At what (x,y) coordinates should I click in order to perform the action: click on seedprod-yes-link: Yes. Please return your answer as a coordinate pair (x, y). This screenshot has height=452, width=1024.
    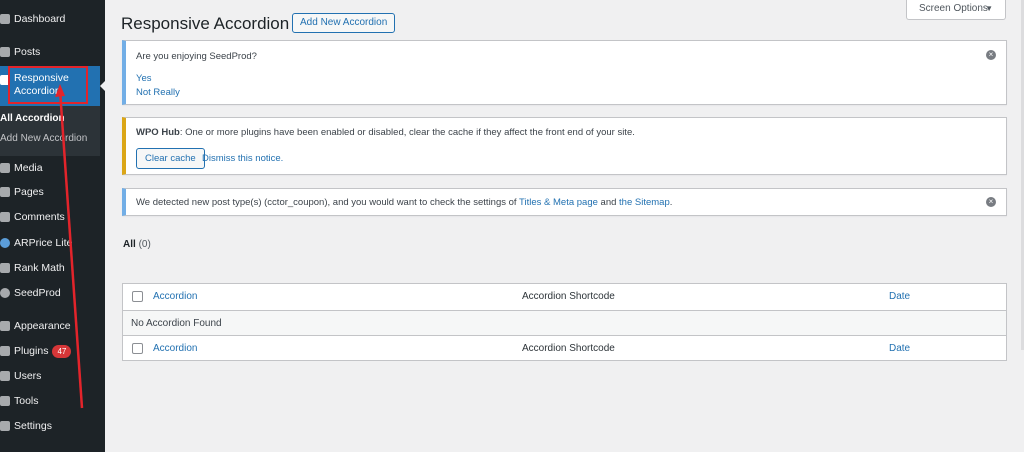
    Looking at the image, I should click on (144, 78).